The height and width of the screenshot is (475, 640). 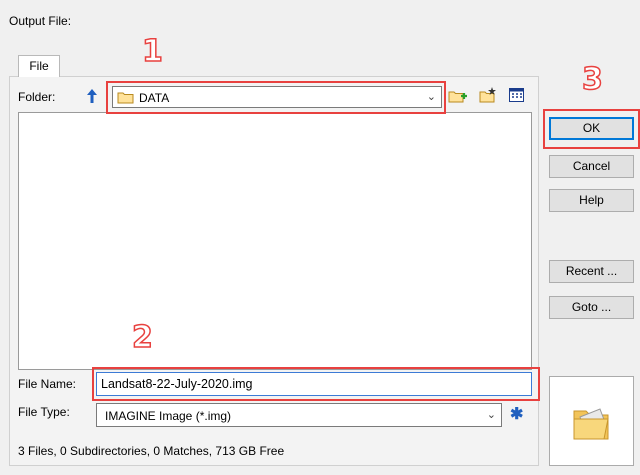 I want to click on tab-file: File, so click(x=39, y=66).